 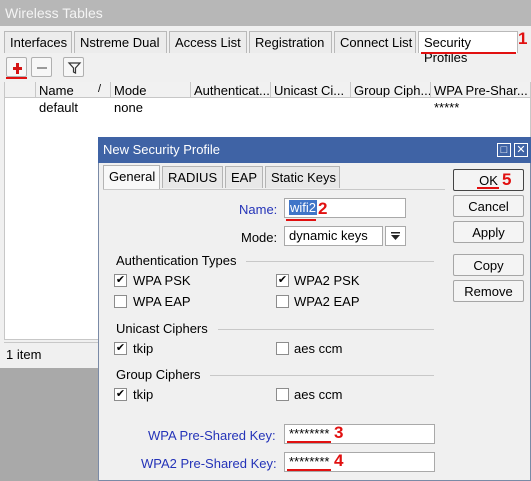 What do you see at coordinates (314, 150) in the screenshot?
I see `dialog-title: New Security Profile` at bounding box center [314, 150].